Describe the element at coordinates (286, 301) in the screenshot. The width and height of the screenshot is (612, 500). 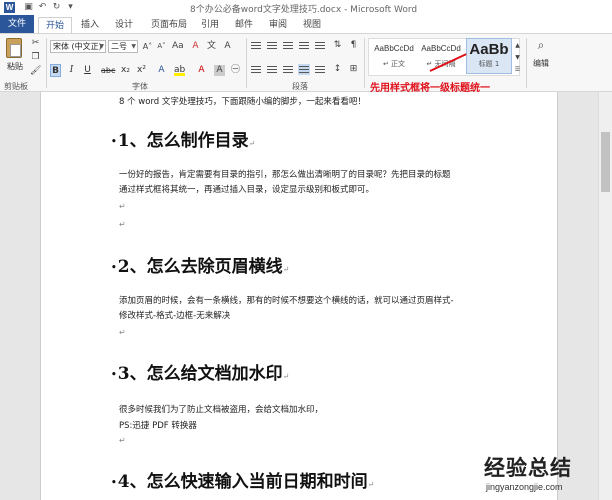
I see `body-line: 添加页眉的时候，会有一条横线，那有的时候不想要这个横线的话，就可以通过页眉样式-` at that location.